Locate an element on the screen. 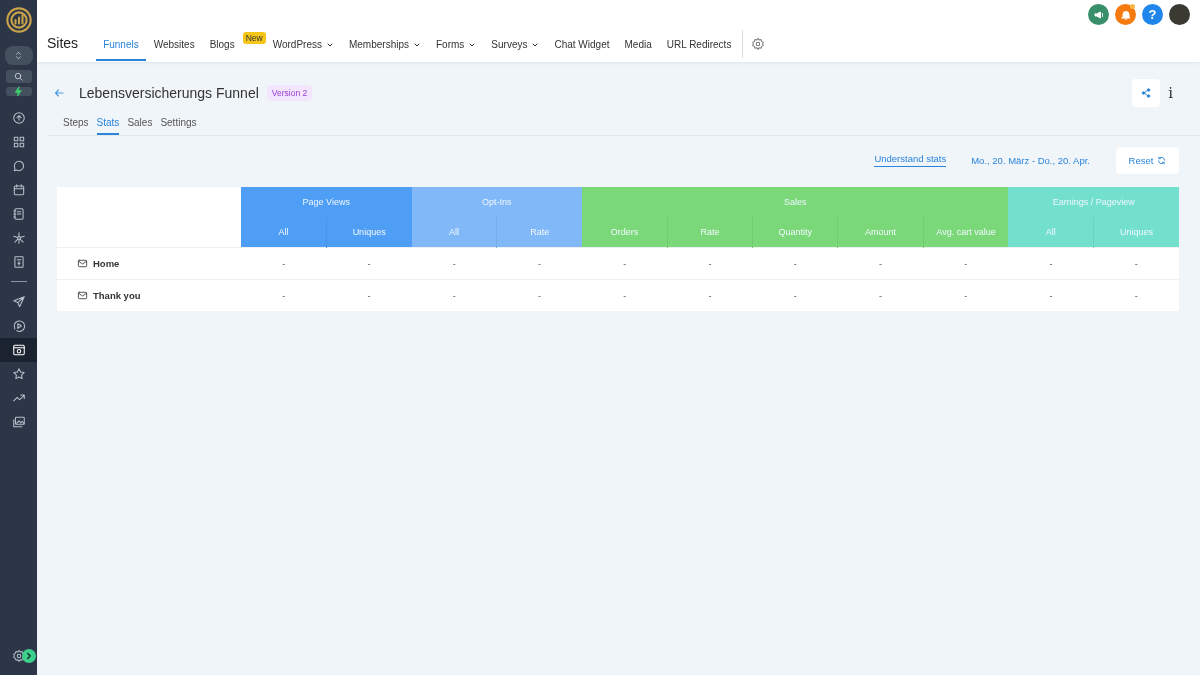 This screenshot has height=675, width=1200. nav-tab: Funnels is located at coordinates (121, 45).